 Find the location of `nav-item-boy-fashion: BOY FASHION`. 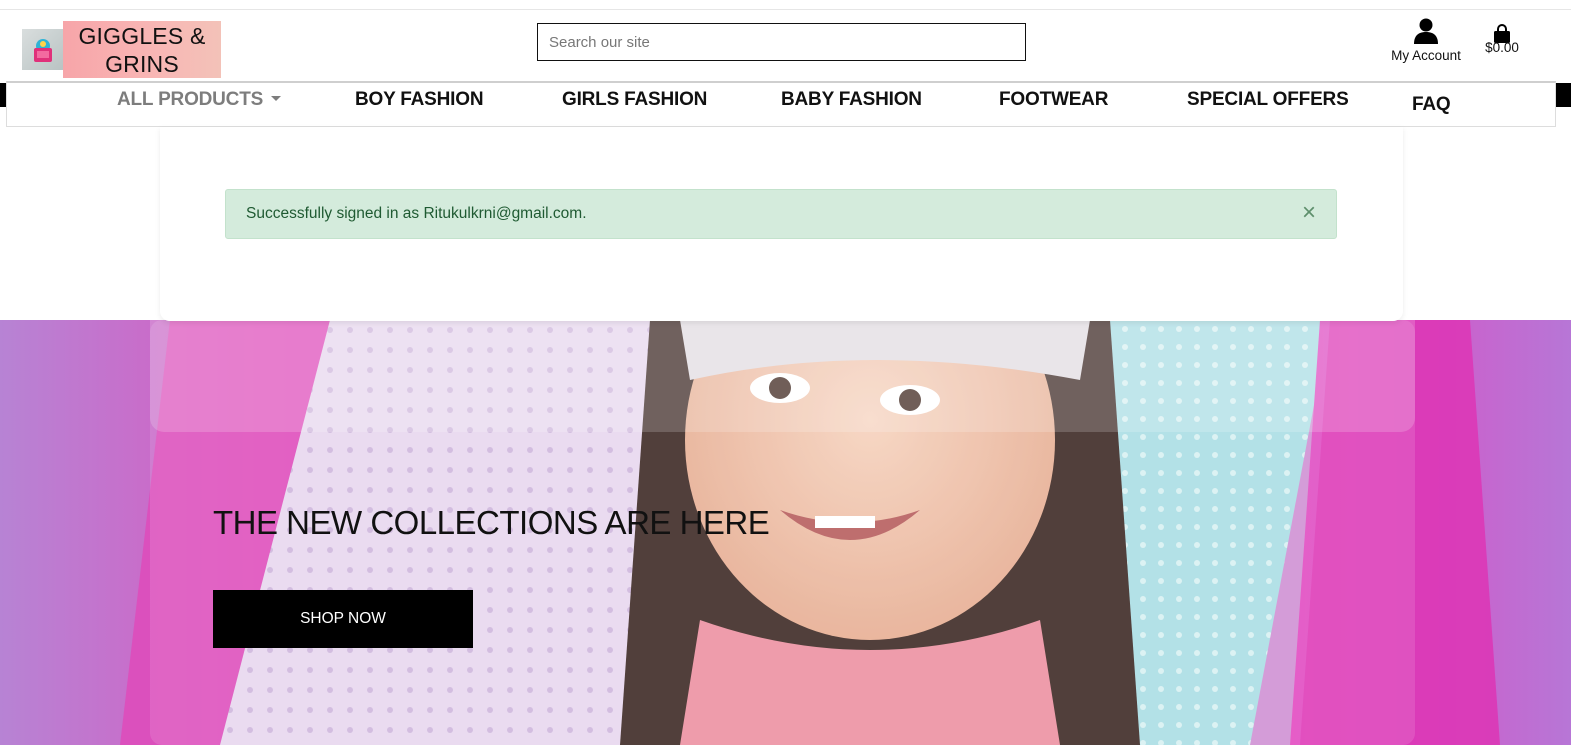

nav-item-boy-fashion: BOY FASHION is located at coordinates (419, 100).